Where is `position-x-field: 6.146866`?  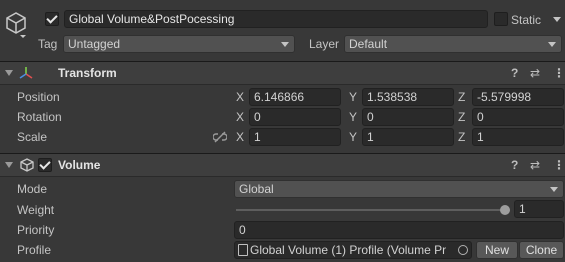
position-x-field: 6.146866 is located at coordinates (295, 97).